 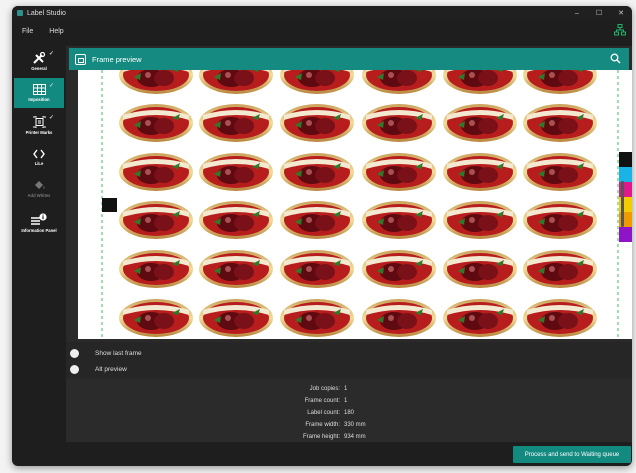 I want to click on sidebar-item-lile: LiLe, so click(x=39, y=157).